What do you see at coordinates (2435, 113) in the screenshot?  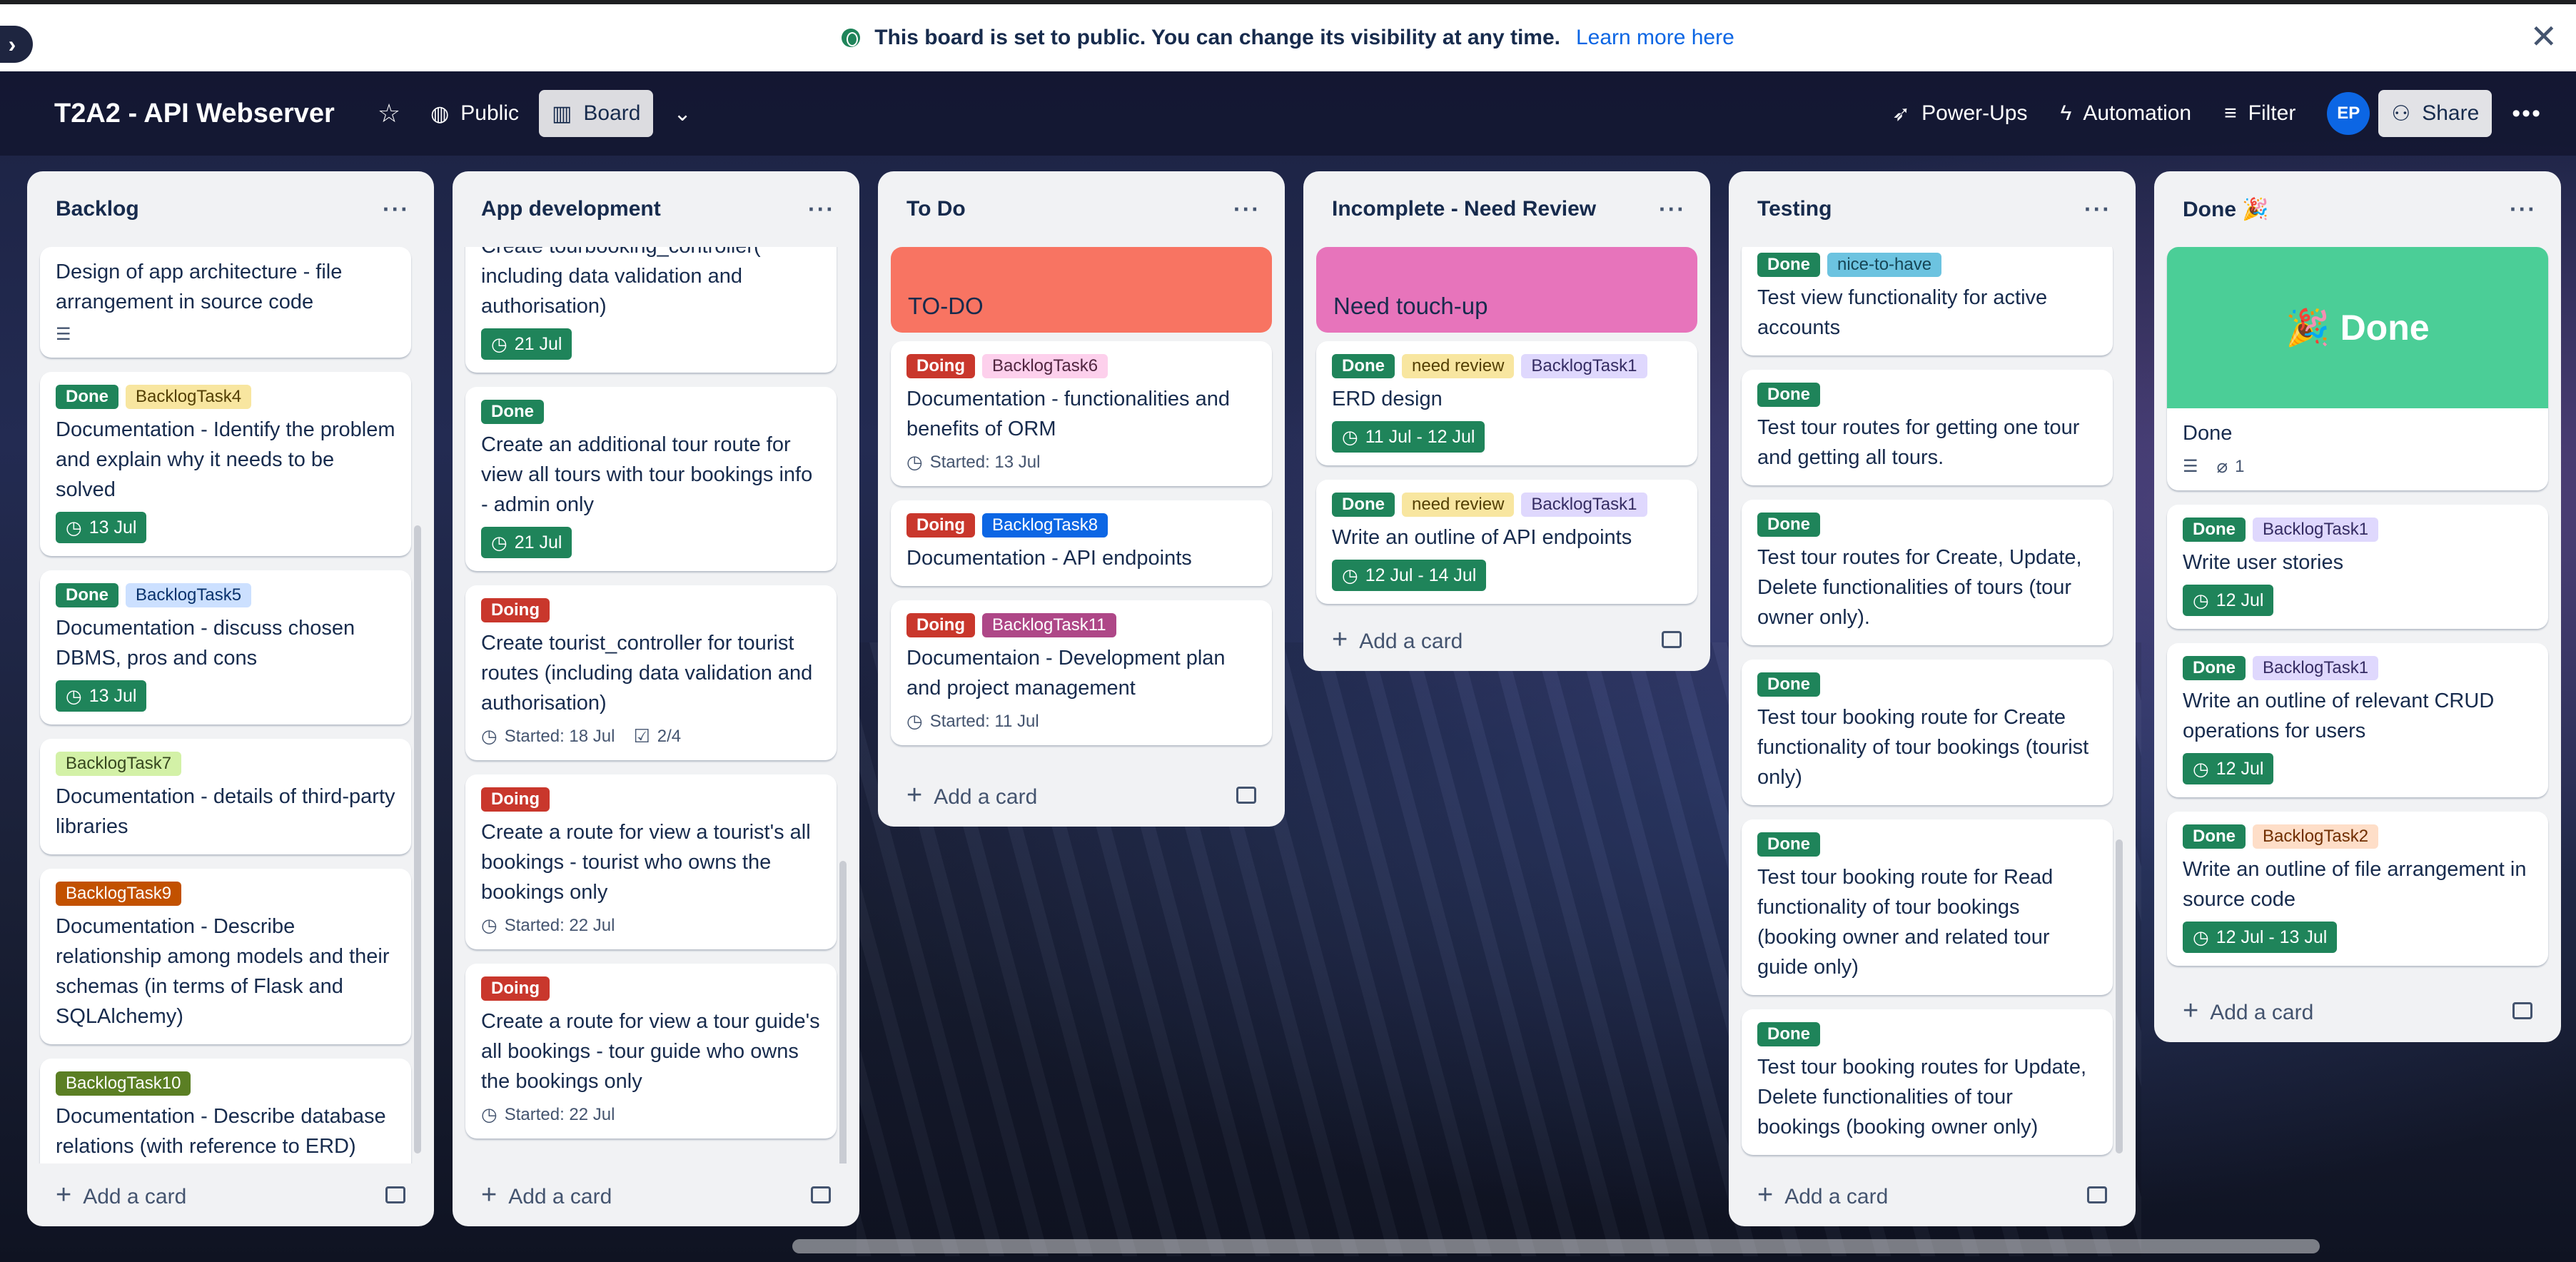 I see `share-button: ⚇ Share` at bounding box center [2435, 113].